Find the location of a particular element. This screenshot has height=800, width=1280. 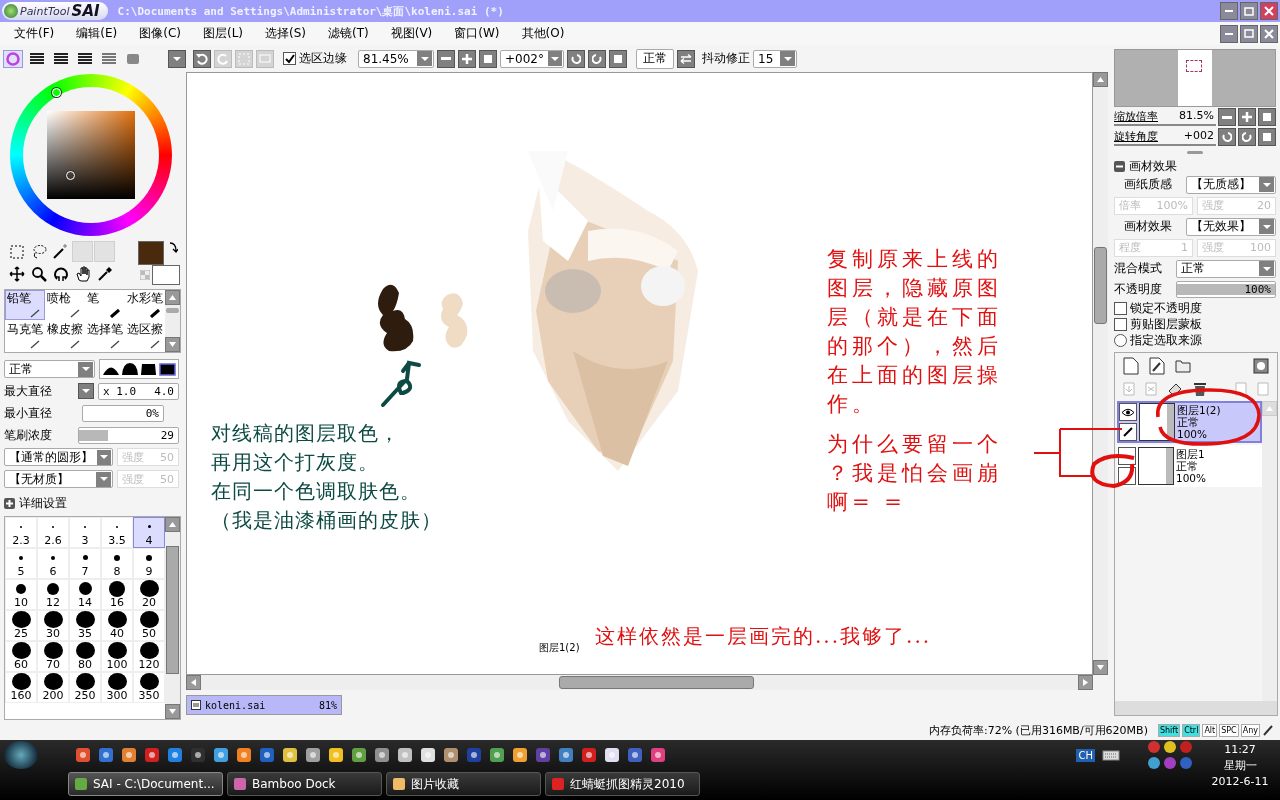

detail-settings-label: 详细设置 is located at coordinates (43, 503).